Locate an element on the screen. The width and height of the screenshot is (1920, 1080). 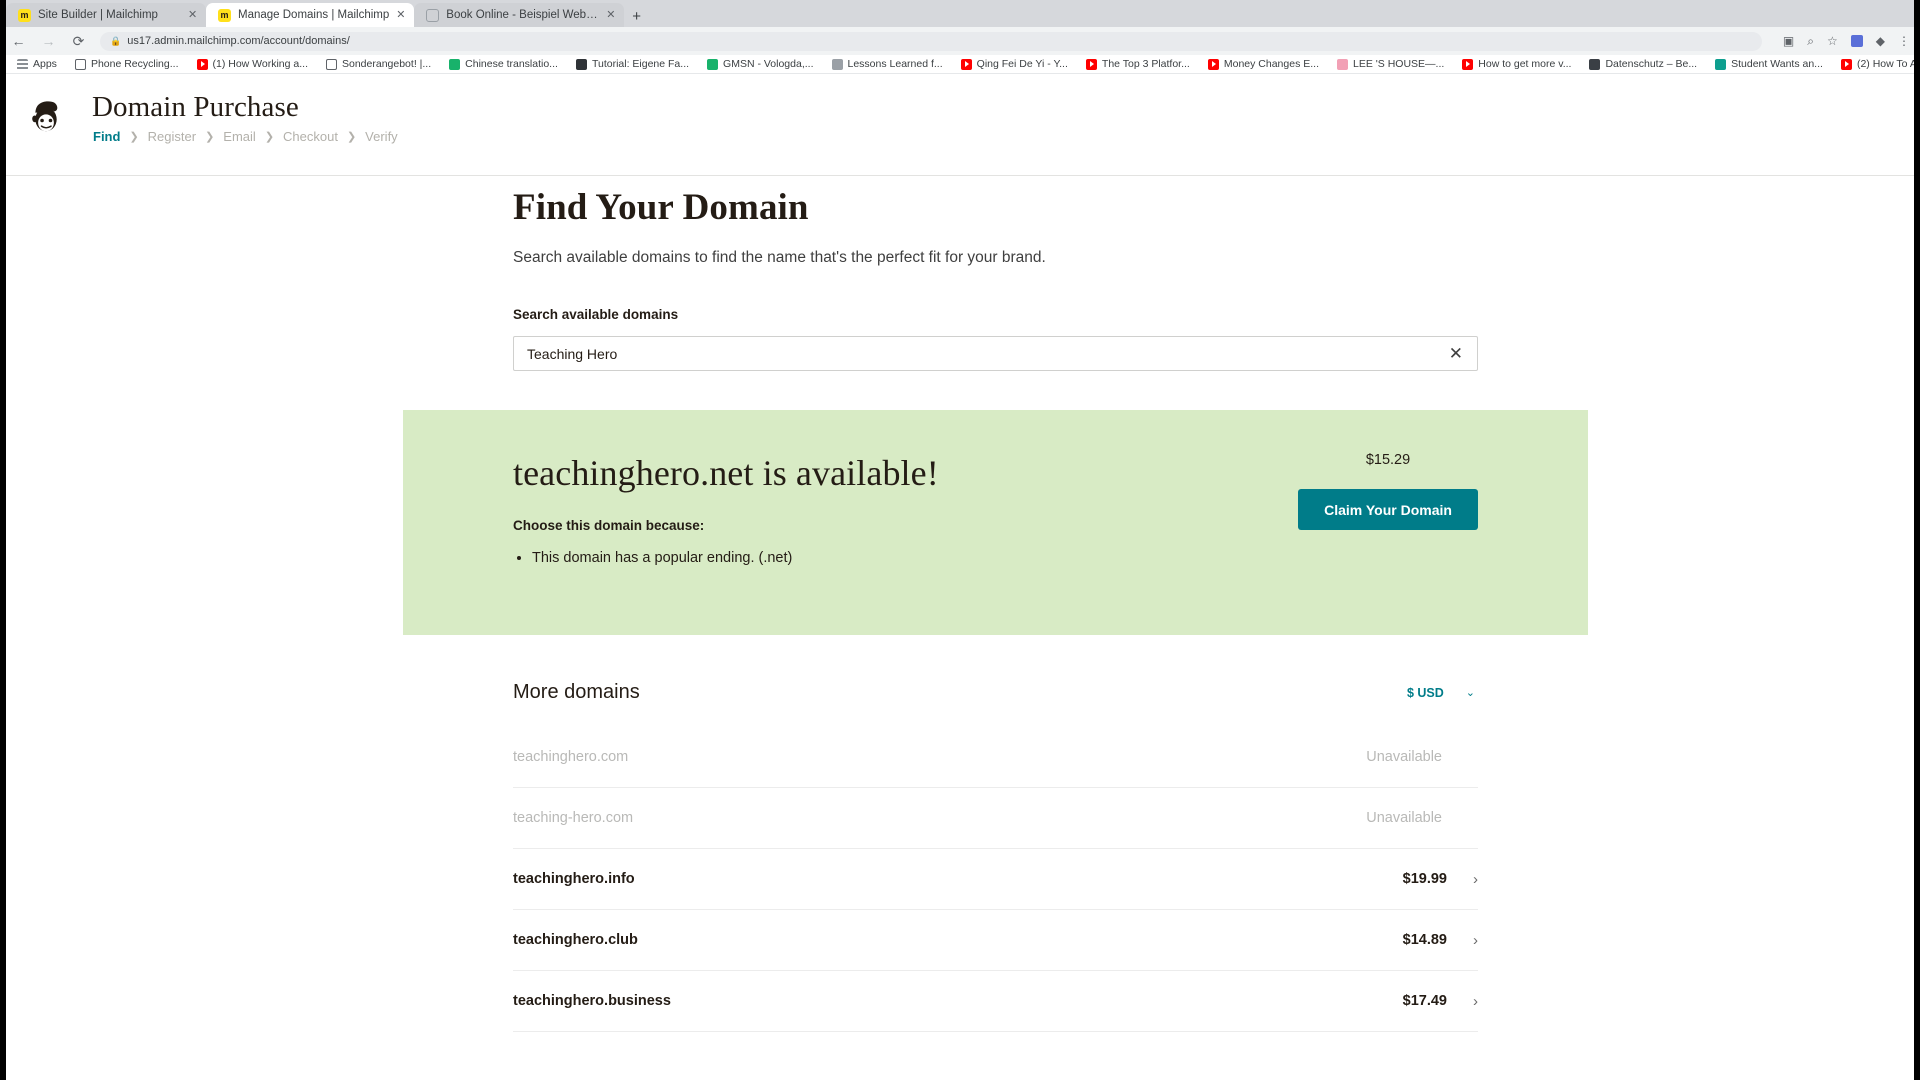
search-input-value: Teaching Hero is located at coordinates (572, 353).